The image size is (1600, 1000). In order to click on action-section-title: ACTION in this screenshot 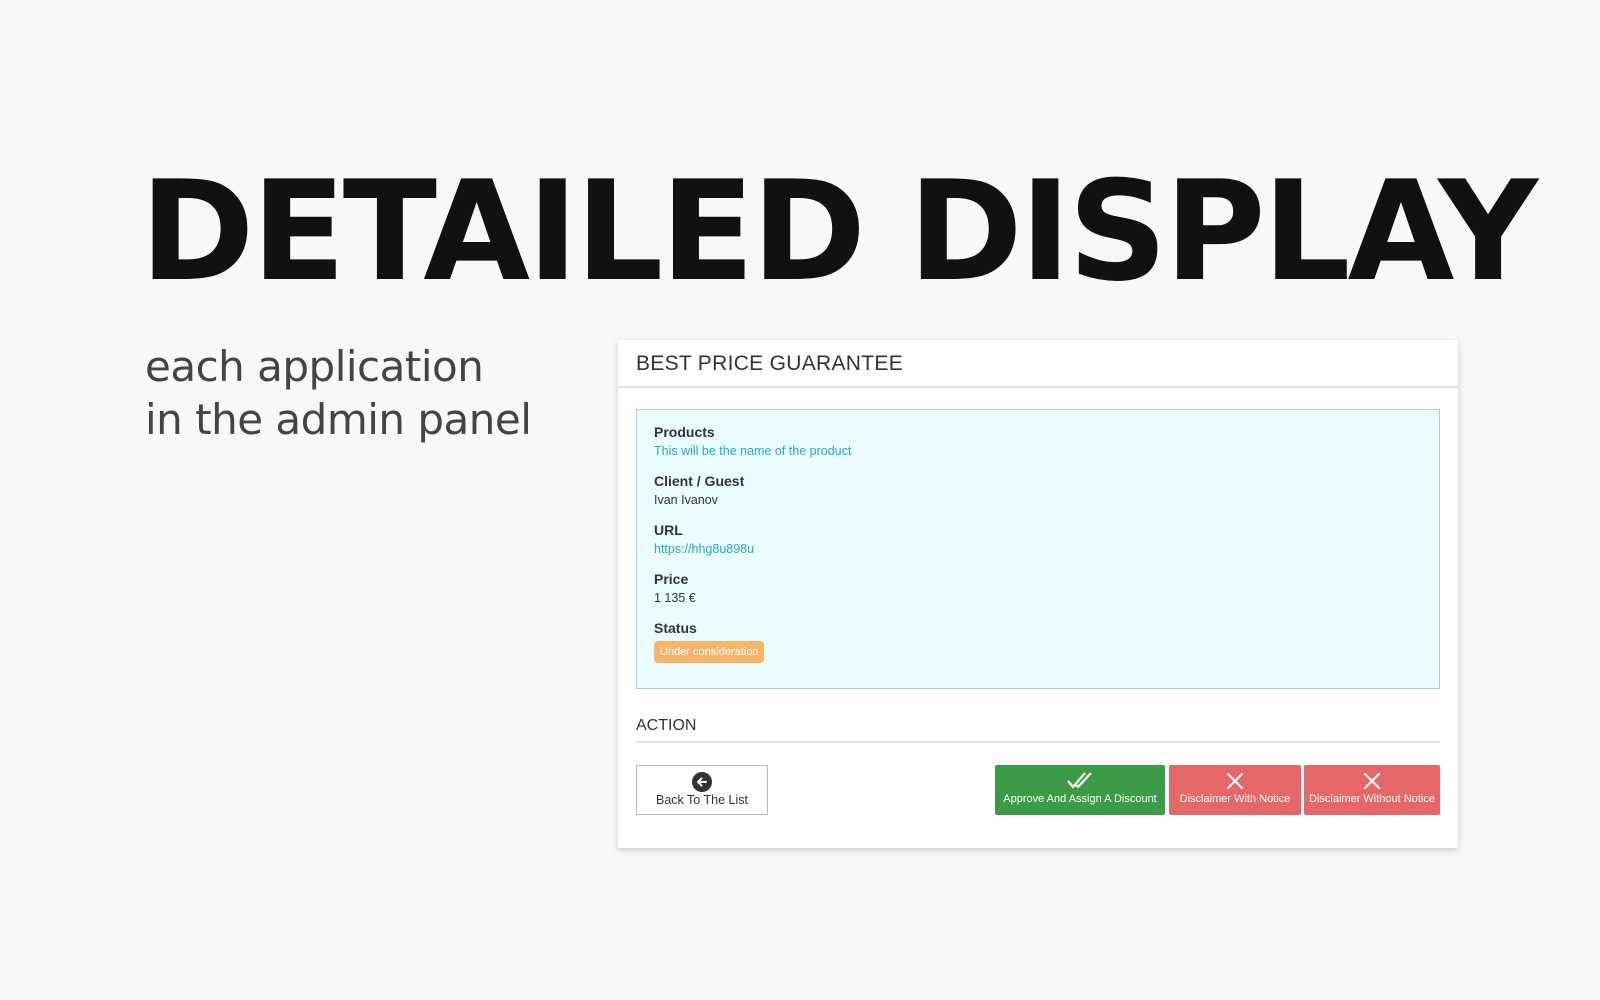, I will do `click(1038, 730)`.